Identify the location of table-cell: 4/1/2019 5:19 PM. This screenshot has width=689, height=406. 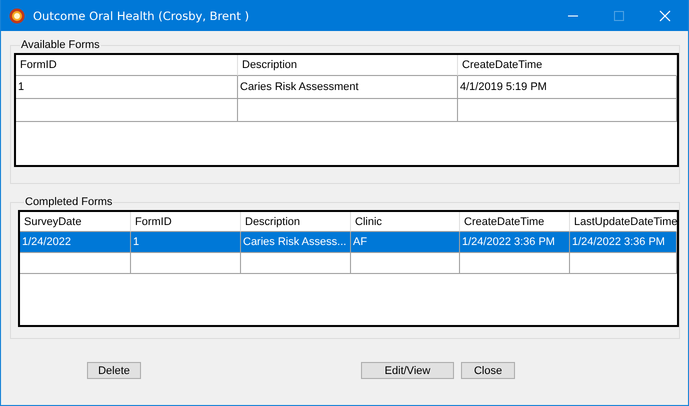
(567, 87).